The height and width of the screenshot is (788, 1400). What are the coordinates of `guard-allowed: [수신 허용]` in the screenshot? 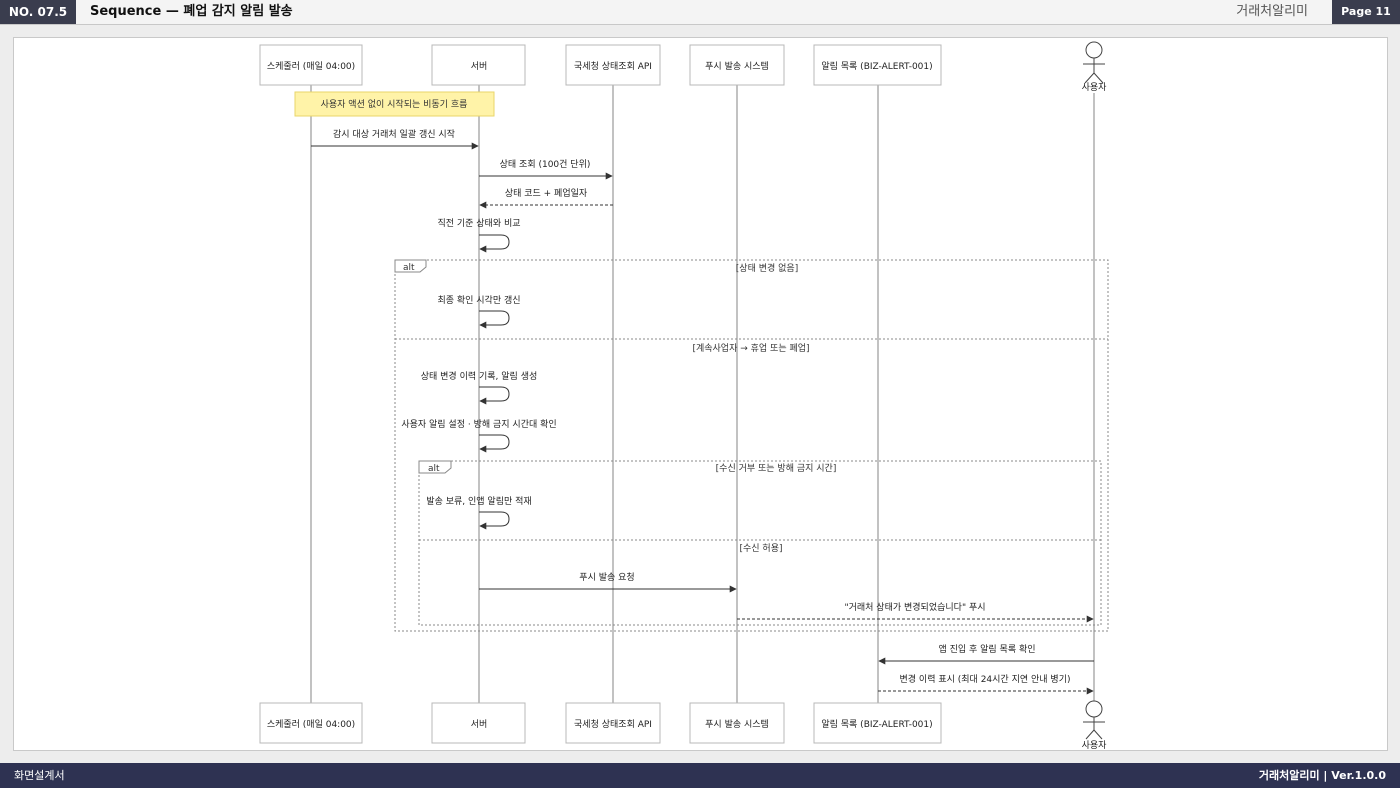 It's located at (760, 548).